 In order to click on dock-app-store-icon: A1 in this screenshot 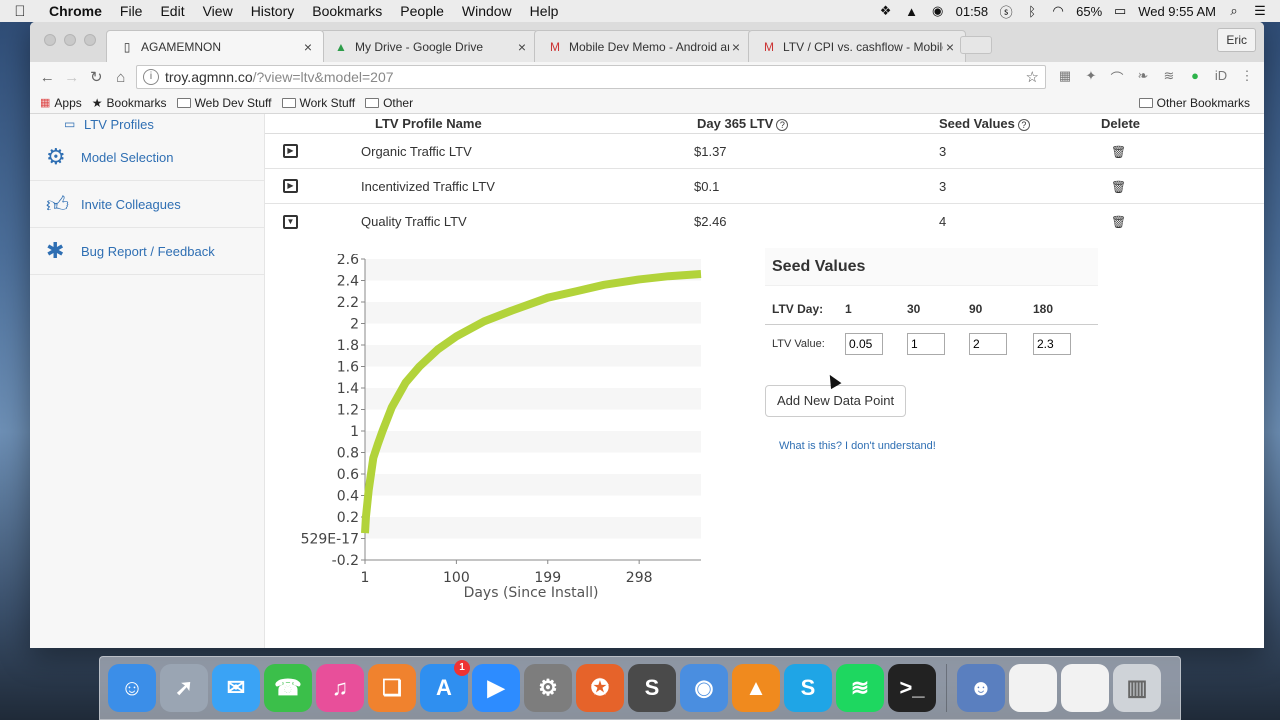, I will do `click(445, 686)`.